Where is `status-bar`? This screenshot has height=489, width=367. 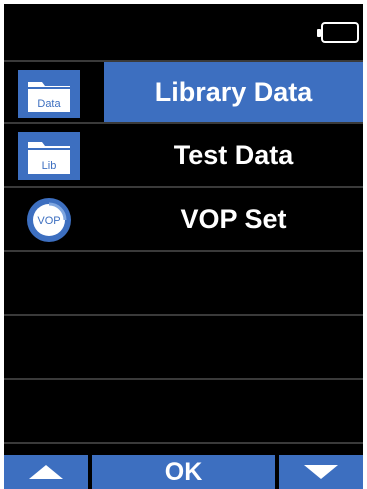 status-bar is located at coordinates (183, 29).